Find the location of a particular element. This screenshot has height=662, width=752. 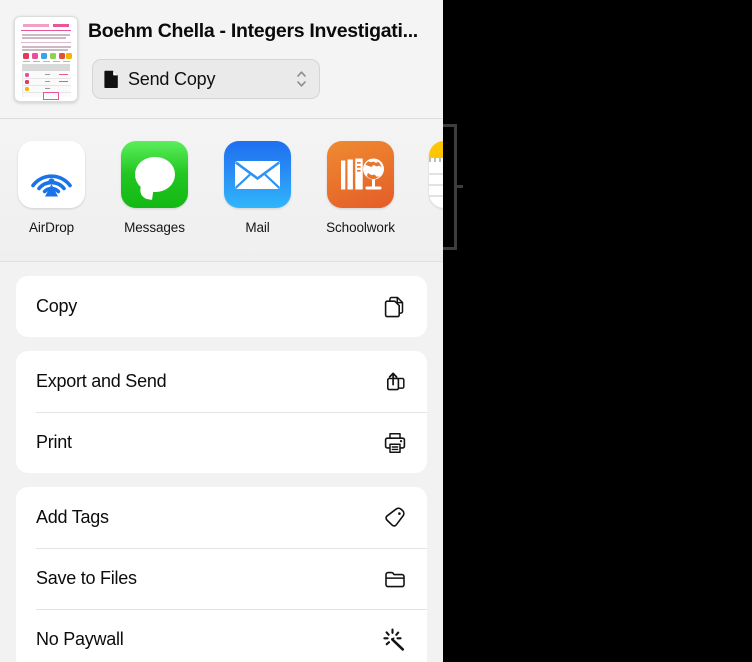

share-target-notes is located at coordinates (436, 174).